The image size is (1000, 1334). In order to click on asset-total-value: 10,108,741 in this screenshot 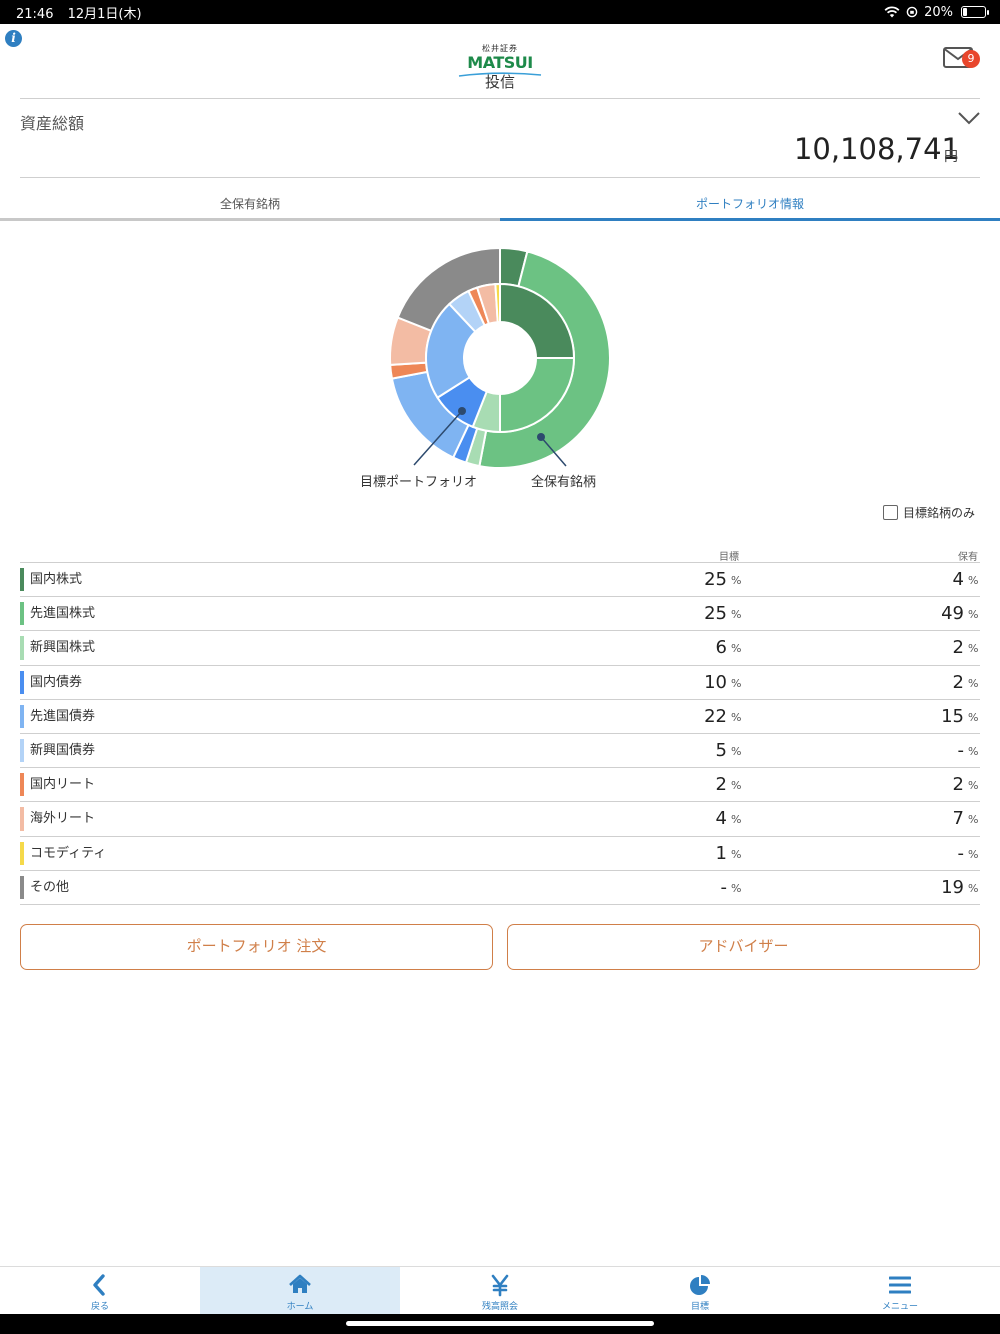, I will do `click(876, 149)`.